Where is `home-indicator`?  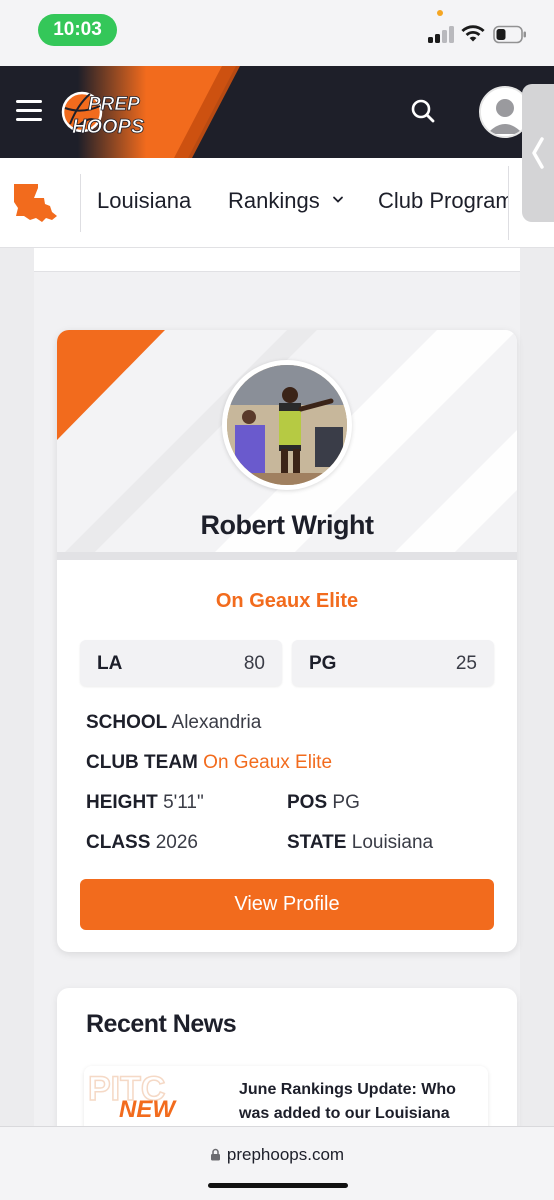 home-indicator is located at coordinates (278, 1185).